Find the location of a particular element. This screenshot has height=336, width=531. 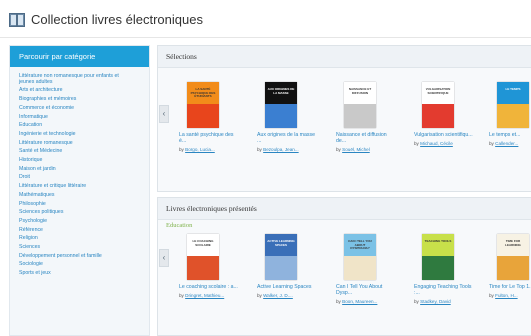

category-link: Commerce et économie is located at coordinates (84, 108).